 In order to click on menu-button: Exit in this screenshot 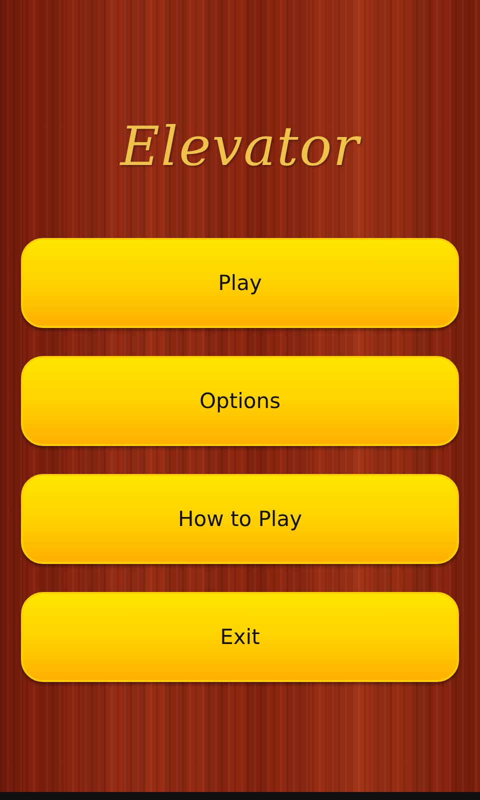, I will do `click(240, 637)`.